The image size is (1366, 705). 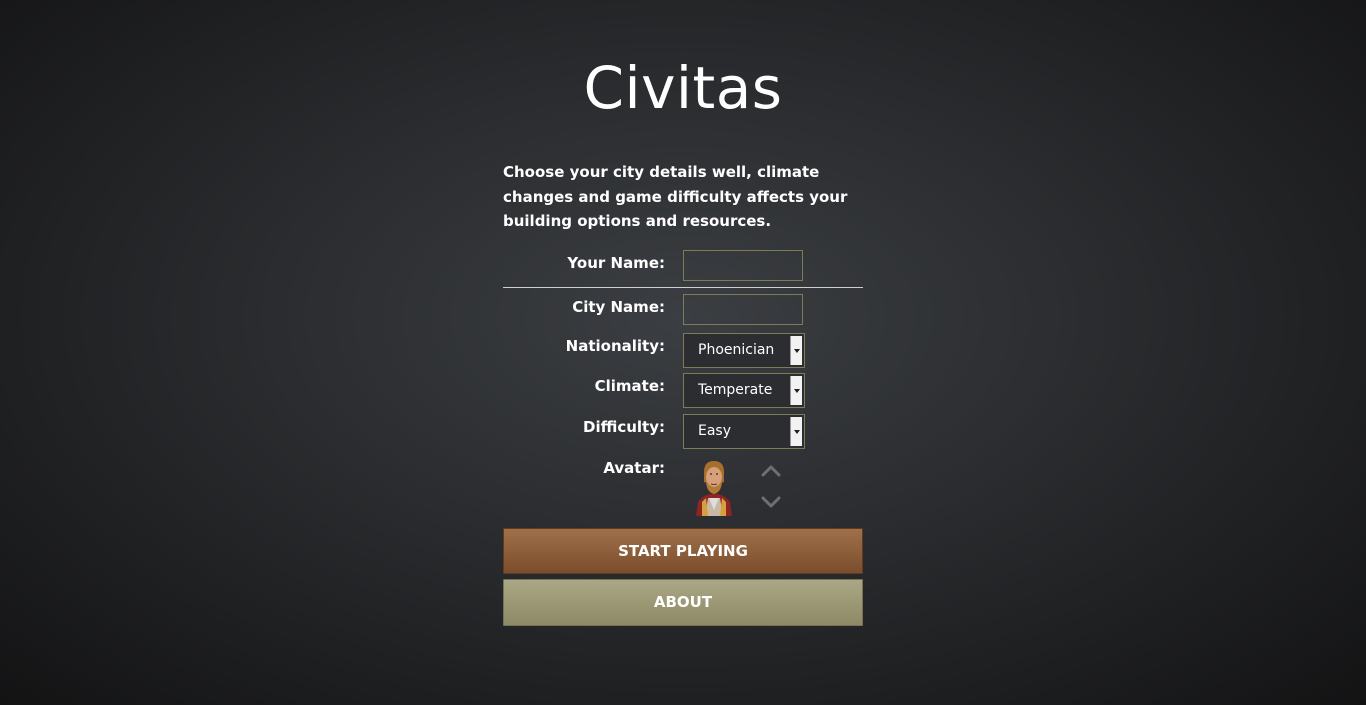 I want to click on climate-label: Climate:, so click(x=629, y=386).